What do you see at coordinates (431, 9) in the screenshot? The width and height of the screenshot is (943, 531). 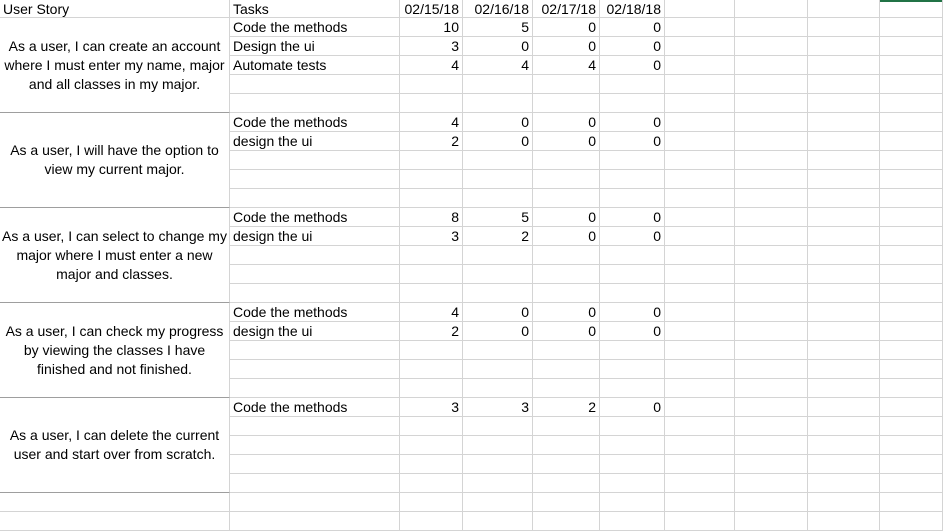 I see `header-date: 02/15/18` at bounding box center [431, 9].